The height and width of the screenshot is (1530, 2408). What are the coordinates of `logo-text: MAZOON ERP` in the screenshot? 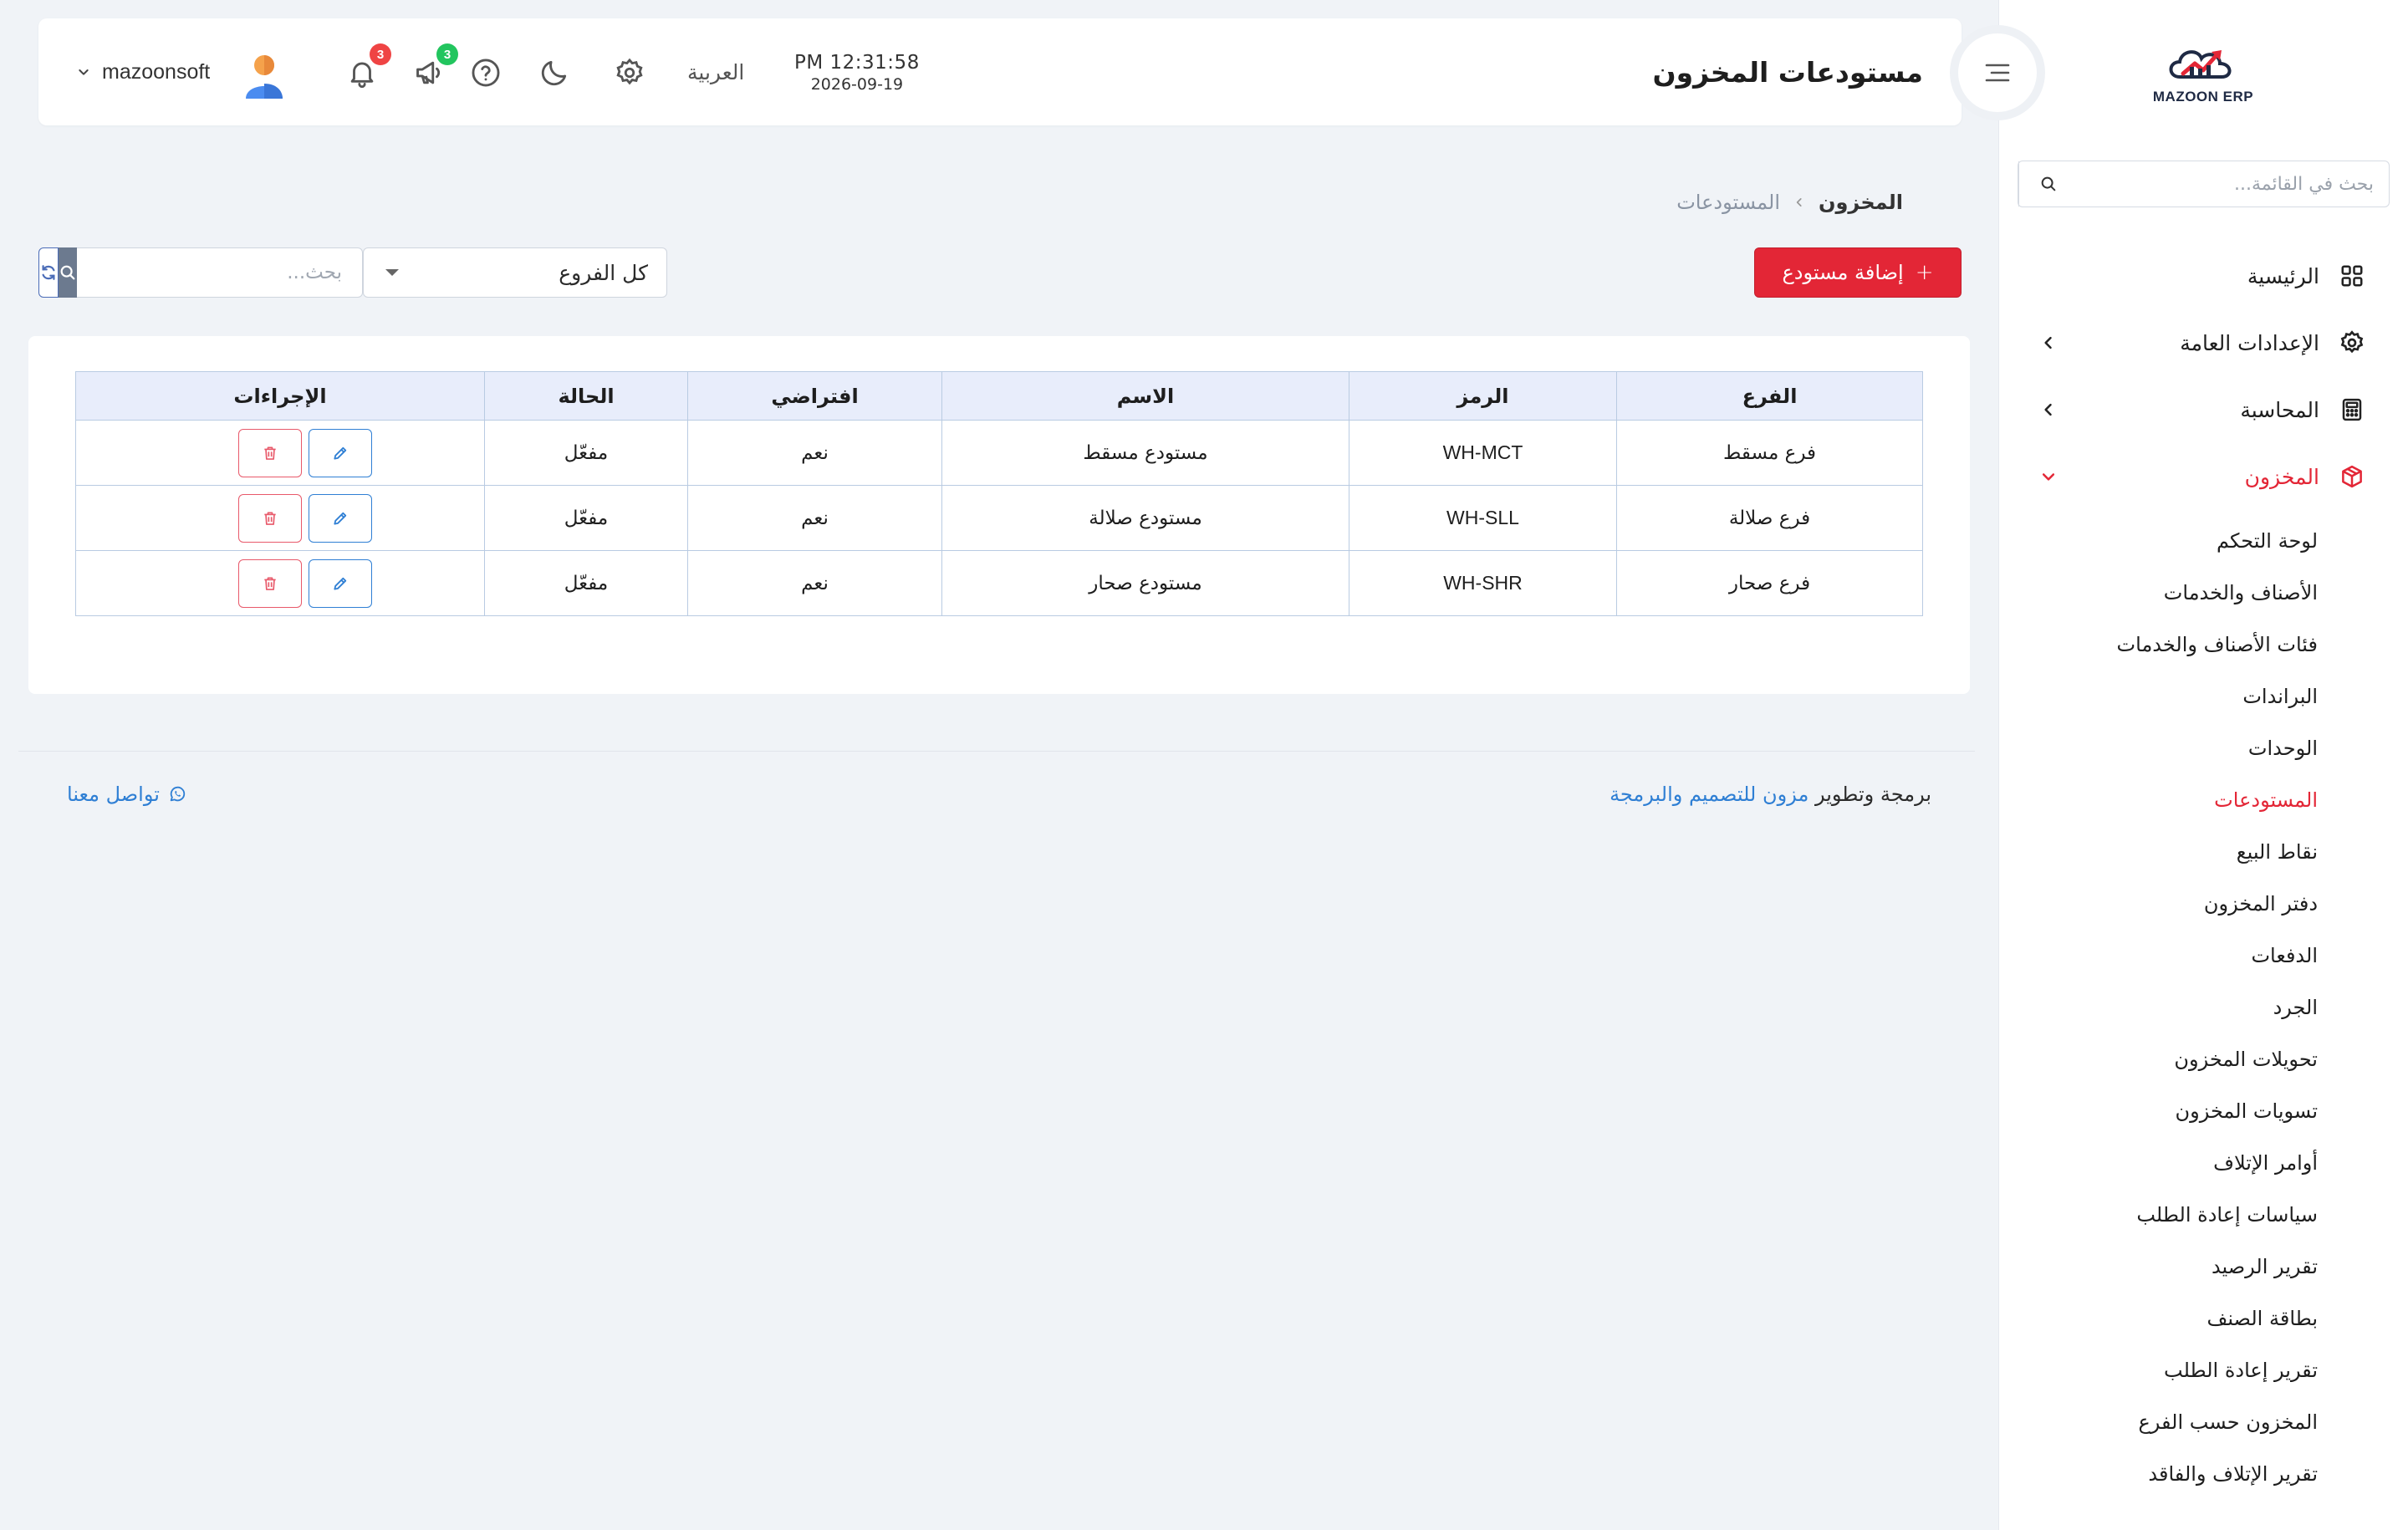 It's located at (2203, 97).